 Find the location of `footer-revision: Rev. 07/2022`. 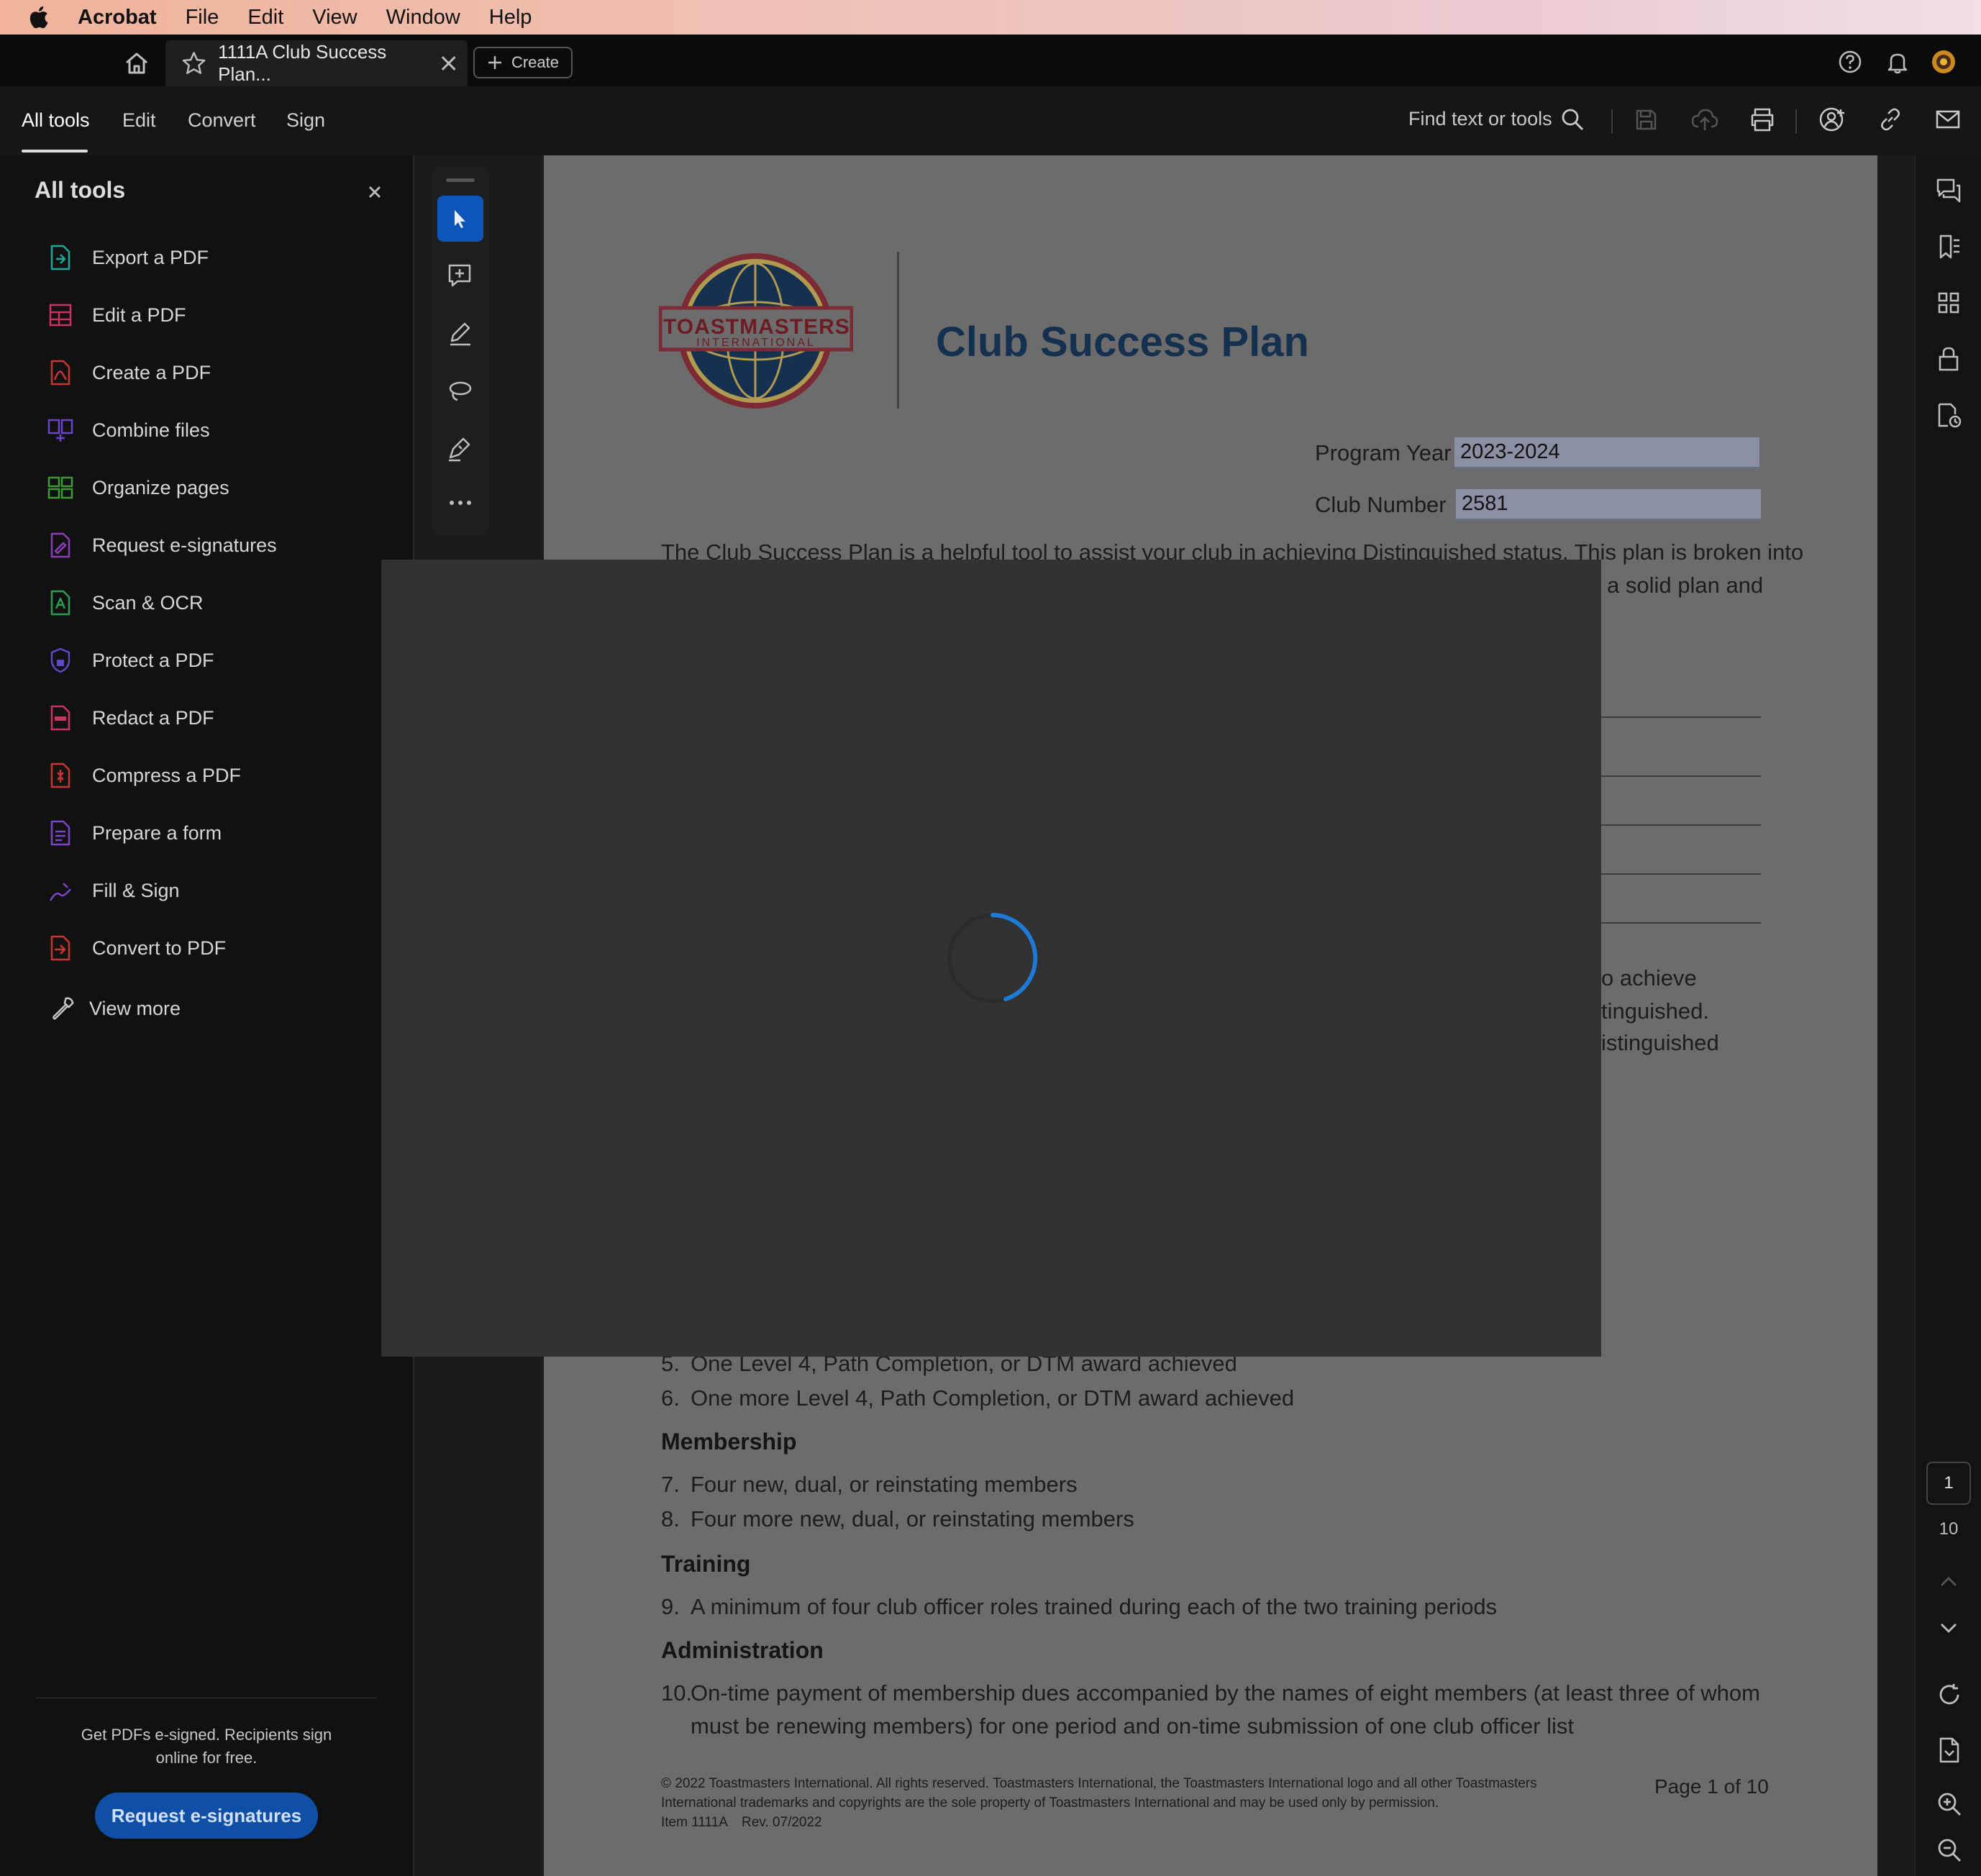

footer-revision: Rev. 07/2022 is located at coordinates (782, 1822).